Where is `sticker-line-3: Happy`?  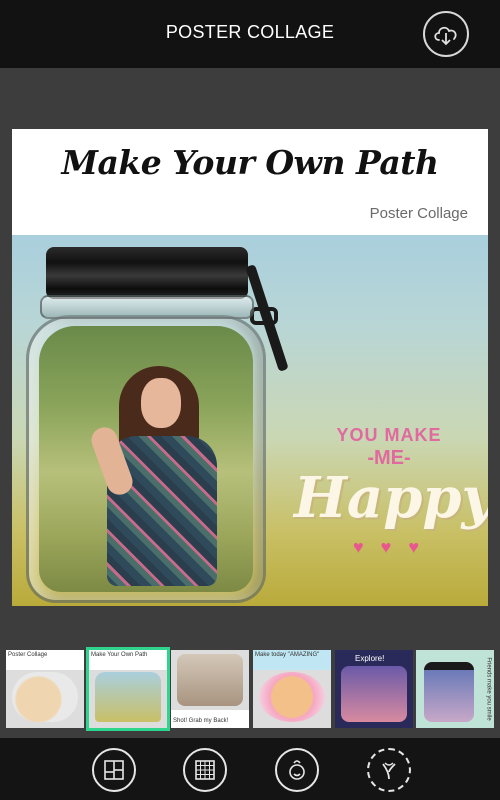 sticker-line-3: Happy is located at coordinates (391, 498).